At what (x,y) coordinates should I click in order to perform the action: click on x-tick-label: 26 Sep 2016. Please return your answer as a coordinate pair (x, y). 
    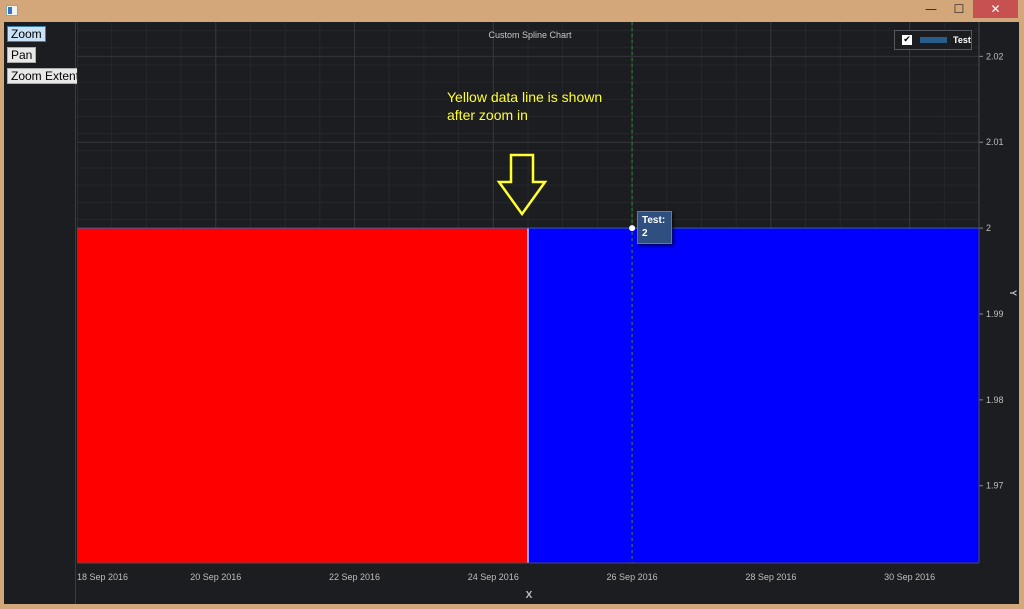
    Looking at the image, I should click on (632, 577).